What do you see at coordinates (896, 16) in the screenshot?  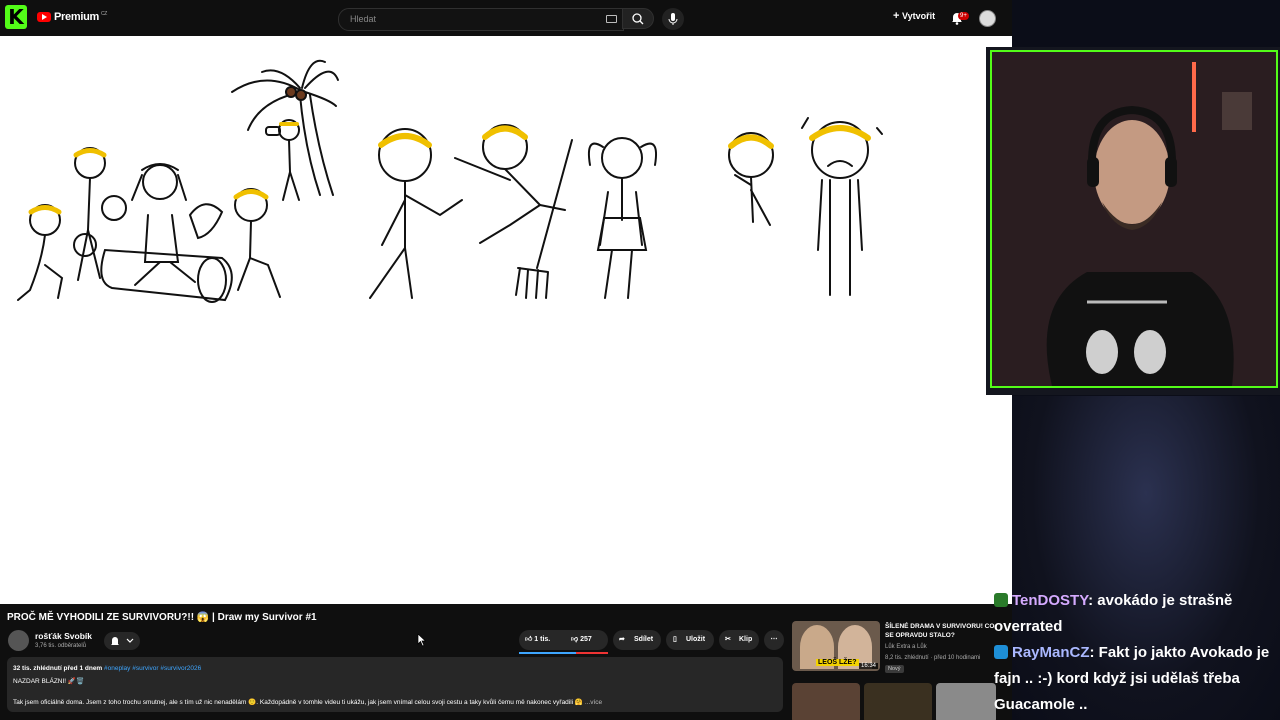 I see `plus-icon: +` at bounding box center [896, 16].